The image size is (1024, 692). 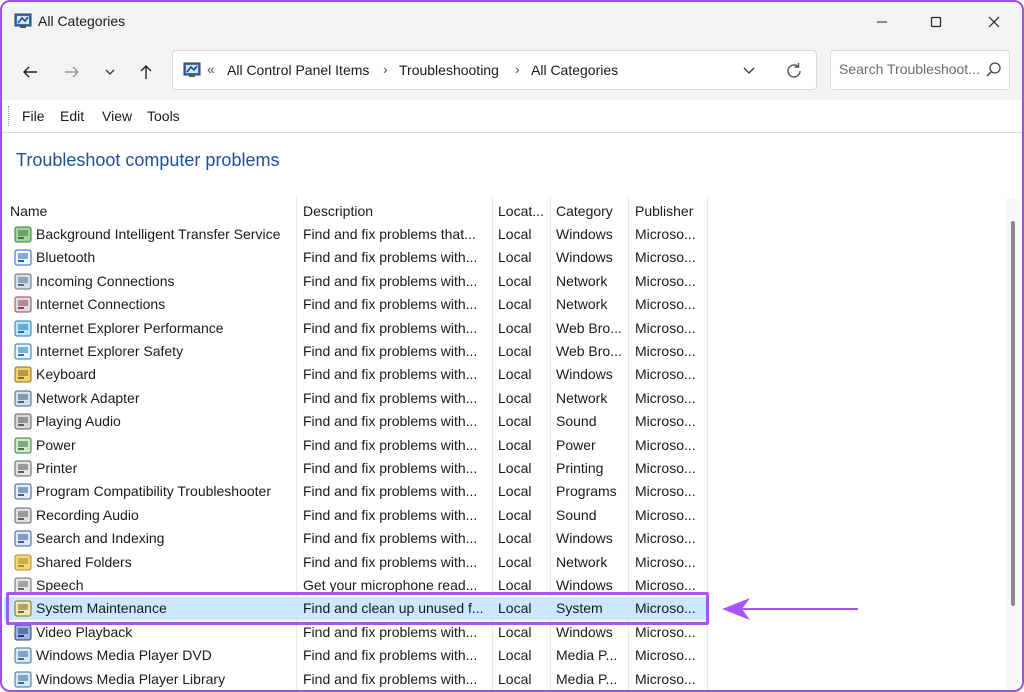 What do you see at coordinates (23, 351) in the screenshot?
I see `ie-safety-icon` at bounding box center [23, 351].